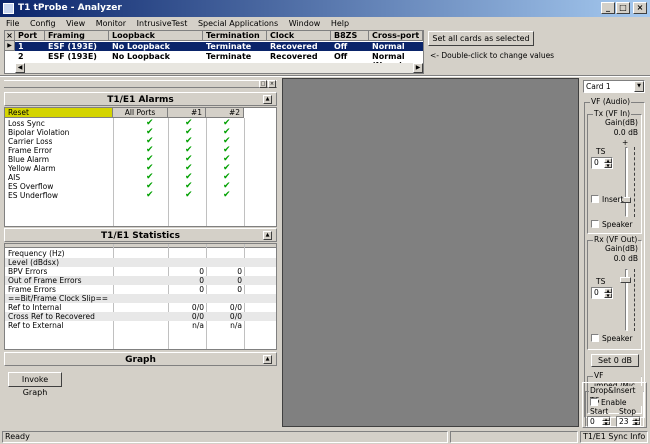  What do you see at coordinates (640, 8) in the screenshot?
I see `close-button: ×` at bounding box center [640, 8].